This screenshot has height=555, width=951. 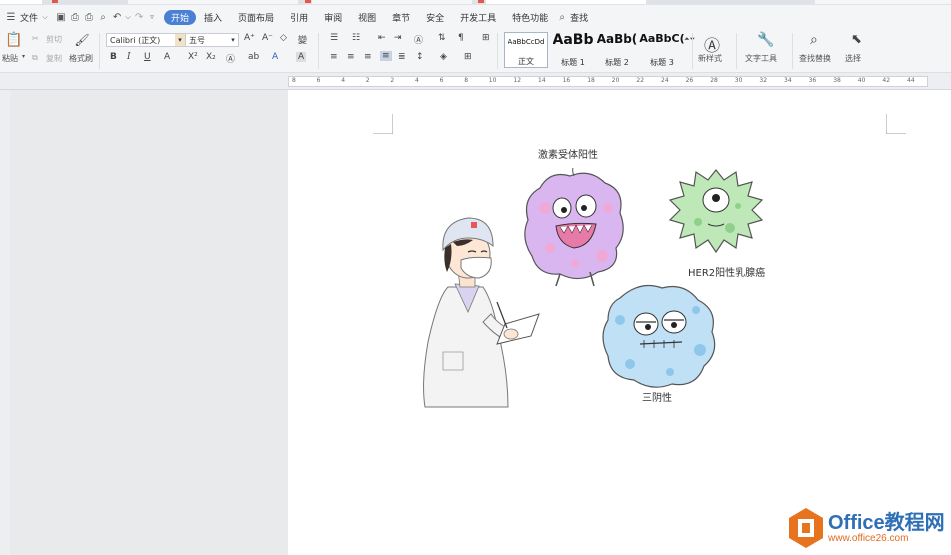 What do you see at coordinates (5, 322) in the screenshot?
I see `vertical-ruler` at bounding box center [5, 322].